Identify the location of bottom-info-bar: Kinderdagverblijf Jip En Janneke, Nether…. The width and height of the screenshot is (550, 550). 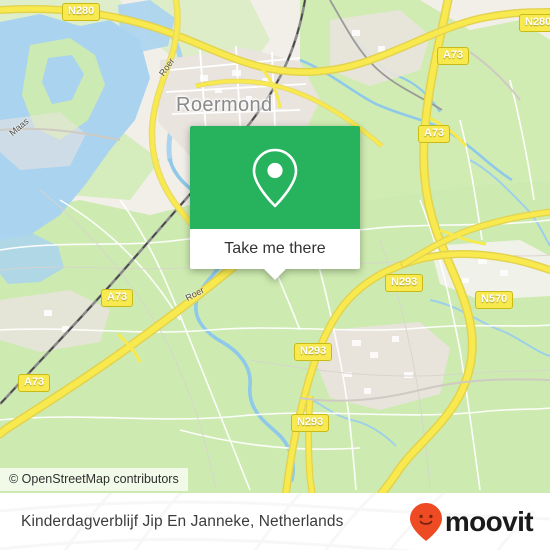
(275, 521).